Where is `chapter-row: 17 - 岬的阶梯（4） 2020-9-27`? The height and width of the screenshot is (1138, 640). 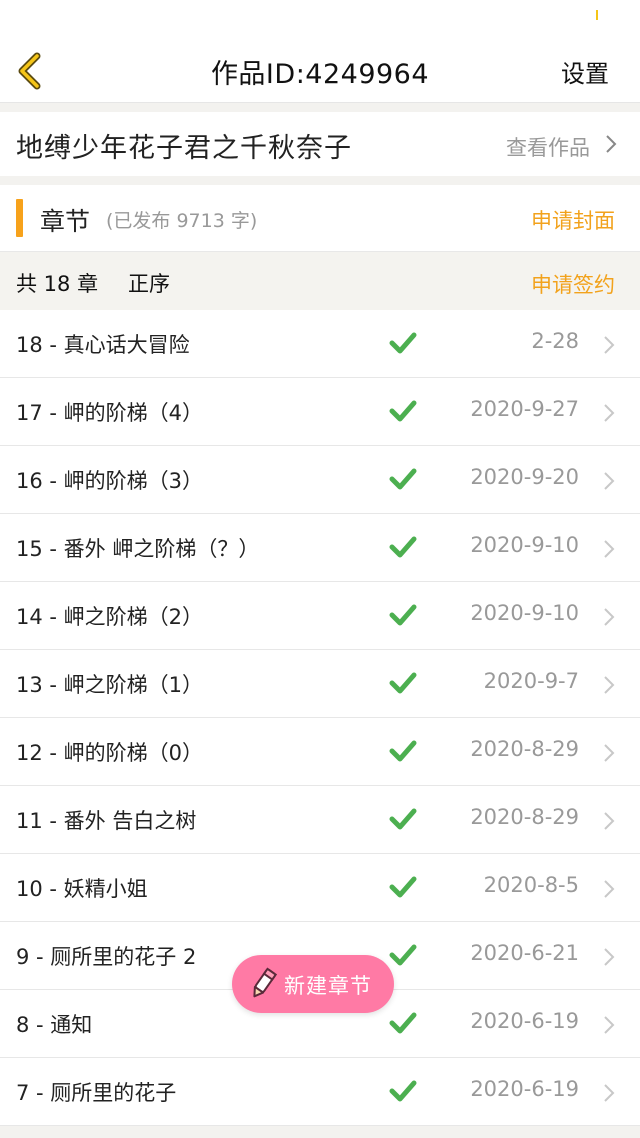 chapter-row: 17 - 岬的阶梯（4） 2020-9-27 is located at coordinates (320, 412).